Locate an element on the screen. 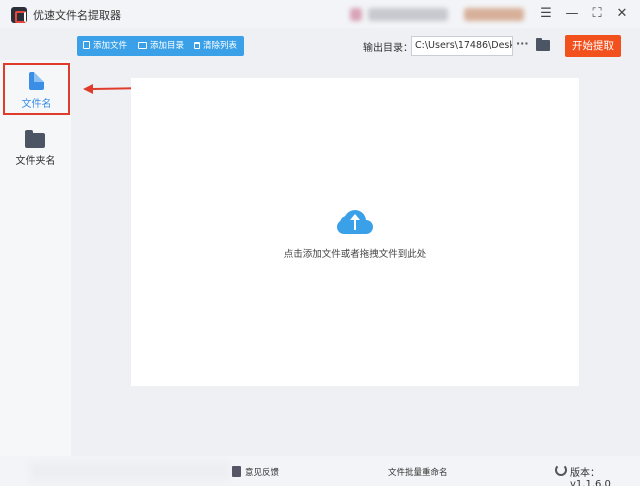  toolbar: 添加文件 添加目录 清除列表 is located at coordinates (160, 46).